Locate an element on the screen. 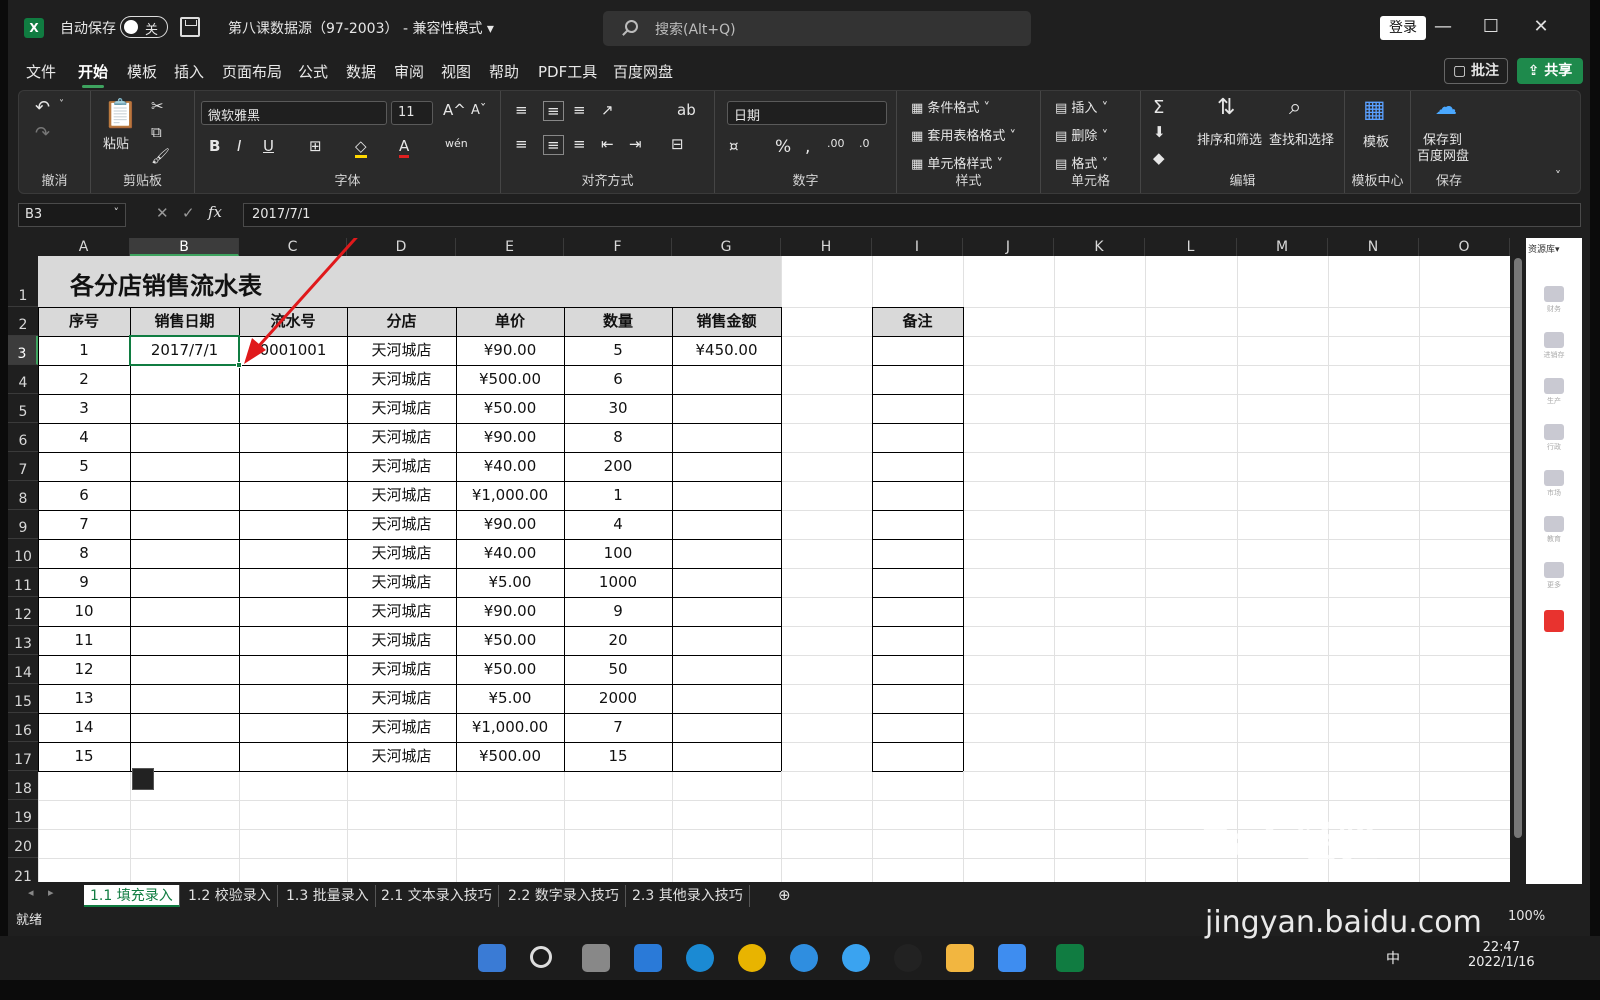 This screenshot has width=1600, height=1000. font-color-icon: A is located at coordinates (404, 147).